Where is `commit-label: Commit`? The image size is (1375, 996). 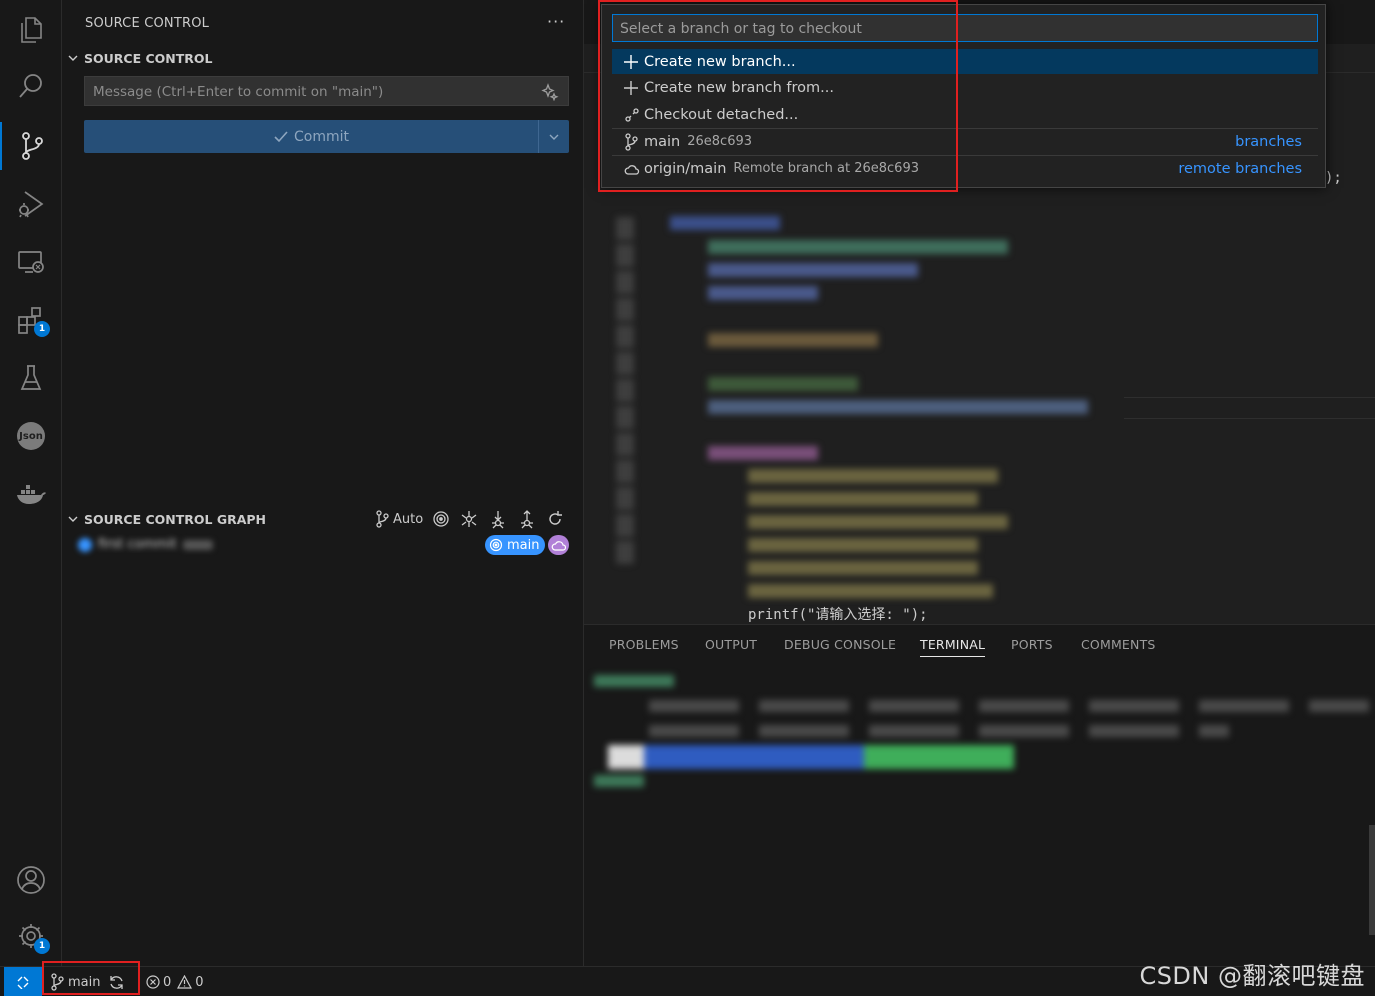
commit-label: Commit is located at coordinates (321, 136).